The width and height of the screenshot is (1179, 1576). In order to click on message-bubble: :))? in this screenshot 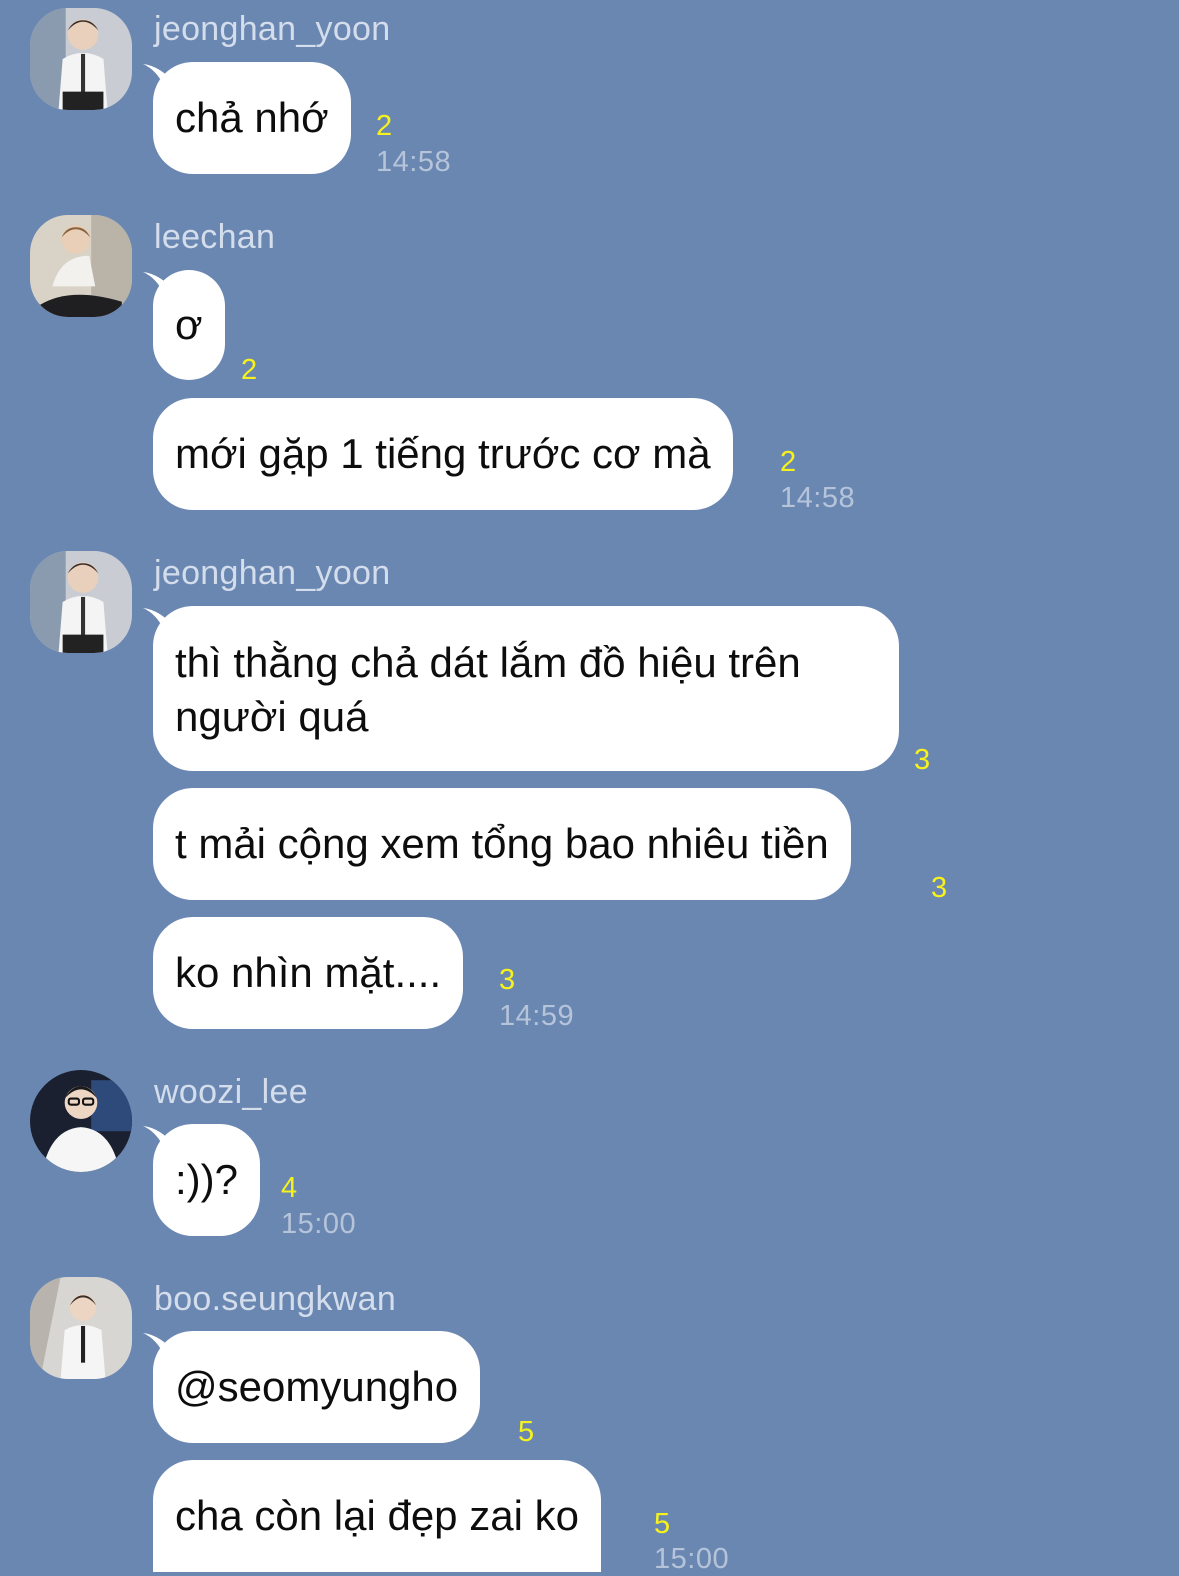, I will do `click(206, 1180)`.